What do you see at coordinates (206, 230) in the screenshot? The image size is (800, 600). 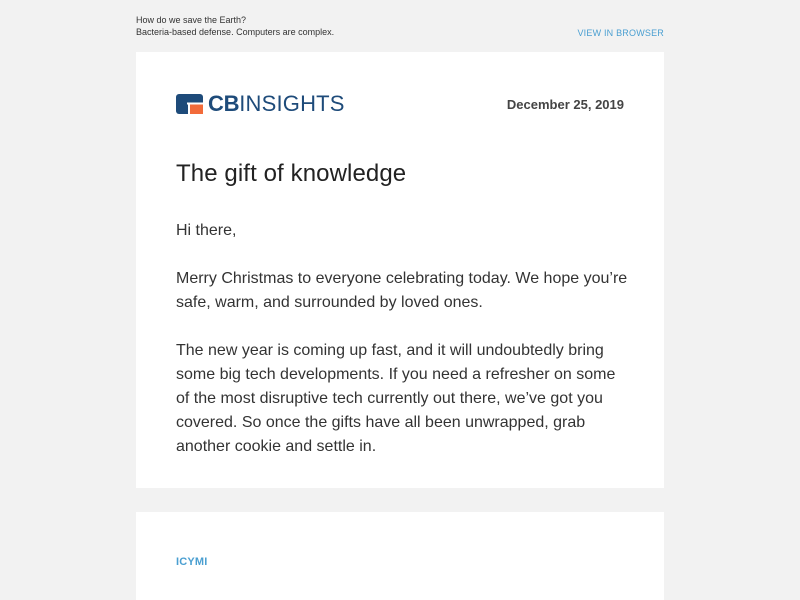 I see `greeting-text: Hi there,` at bounding box center [206, 230].